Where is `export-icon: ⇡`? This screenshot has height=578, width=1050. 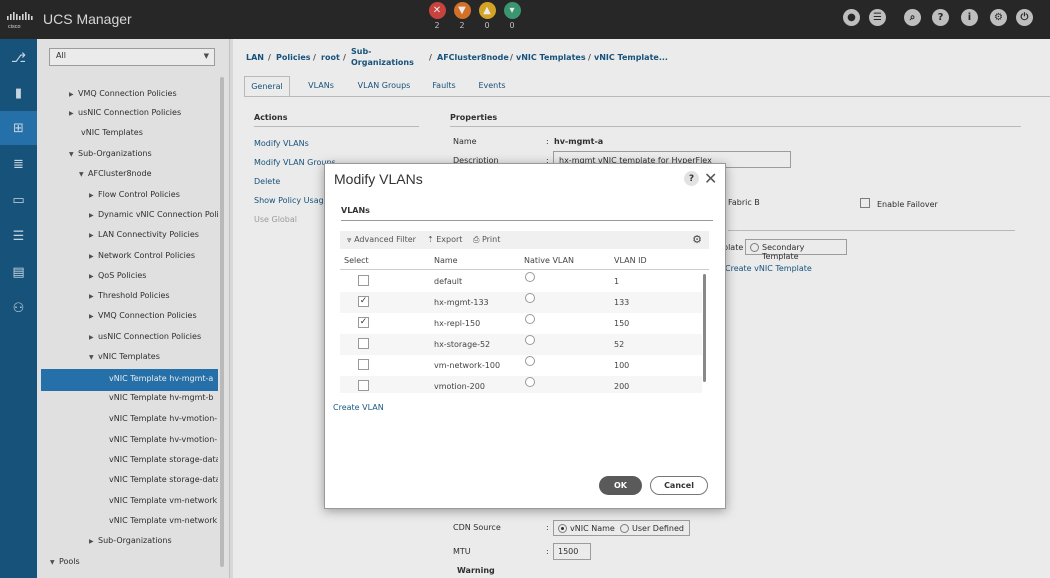
export-icon: ⇡ is located at coordinates (432, 239).